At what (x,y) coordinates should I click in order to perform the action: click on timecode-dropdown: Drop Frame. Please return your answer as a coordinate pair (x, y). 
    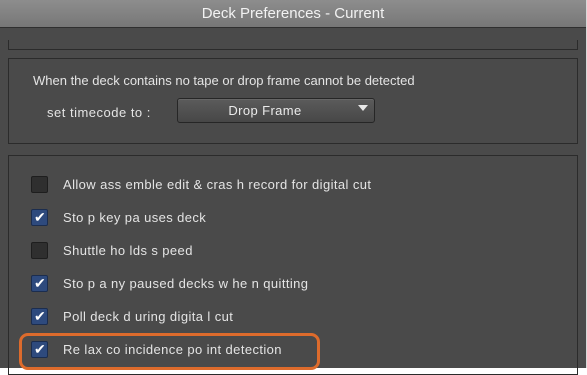
    Looking at the image, I should click on (276, 110).